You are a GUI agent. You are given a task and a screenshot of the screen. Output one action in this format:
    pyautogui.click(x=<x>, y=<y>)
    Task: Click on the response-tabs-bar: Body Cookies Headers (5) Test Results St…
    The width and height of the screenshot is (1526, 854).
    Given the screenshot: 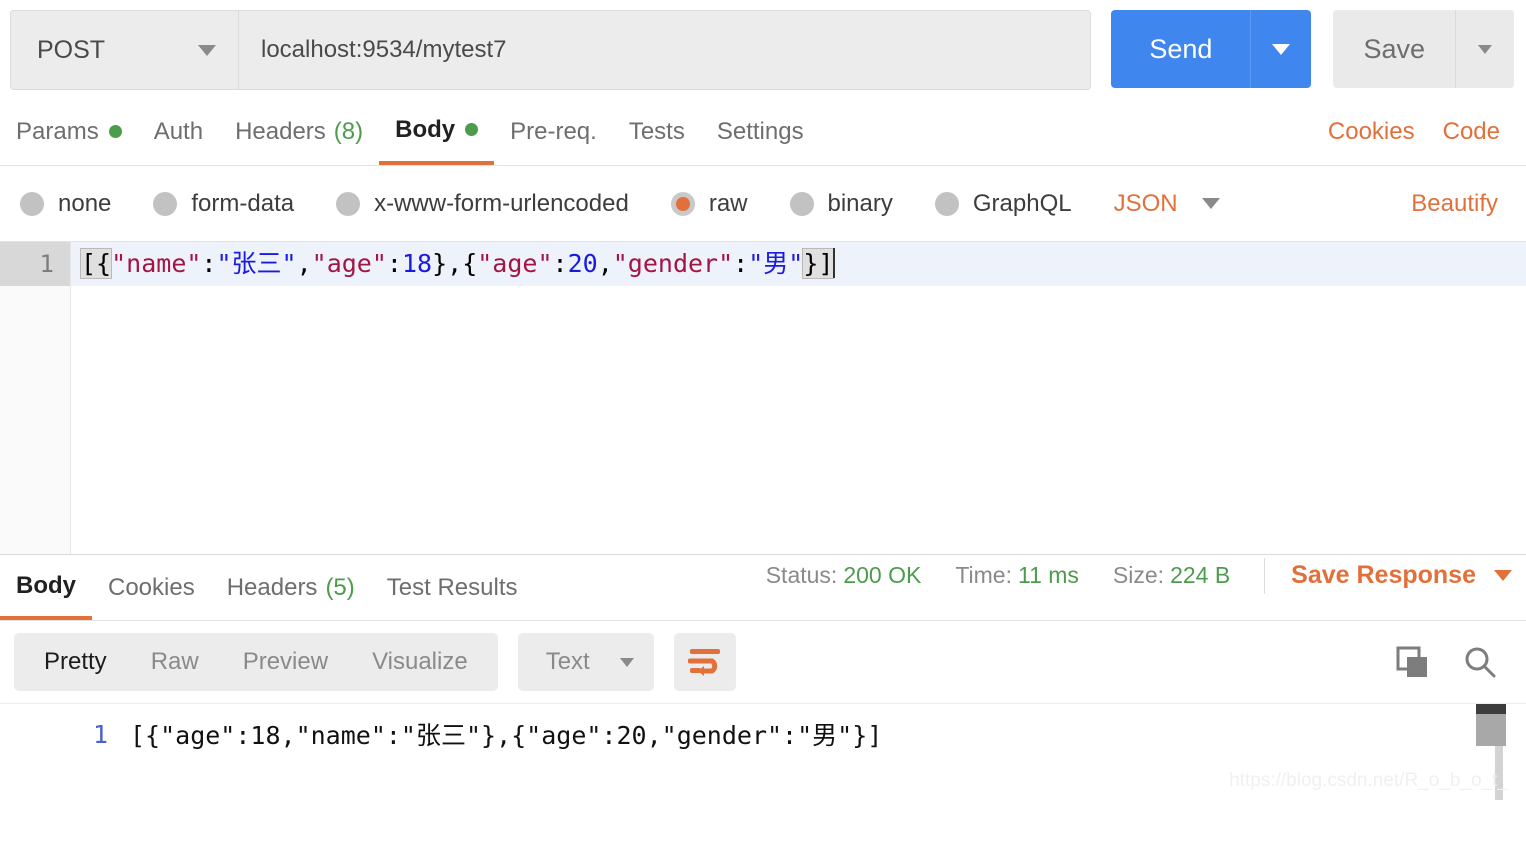 What is the action you would take?
    pyautogui.click(x=763, y=588)
    